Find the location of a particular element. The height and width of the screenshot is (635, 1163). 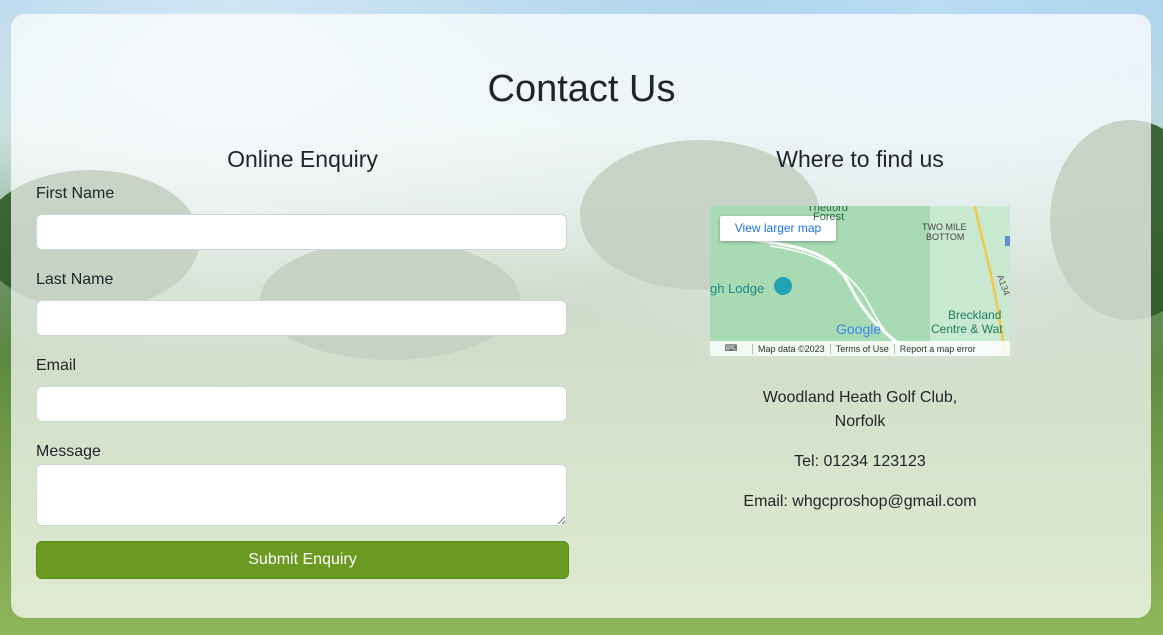

email-input is located at coordinates (301, 404).